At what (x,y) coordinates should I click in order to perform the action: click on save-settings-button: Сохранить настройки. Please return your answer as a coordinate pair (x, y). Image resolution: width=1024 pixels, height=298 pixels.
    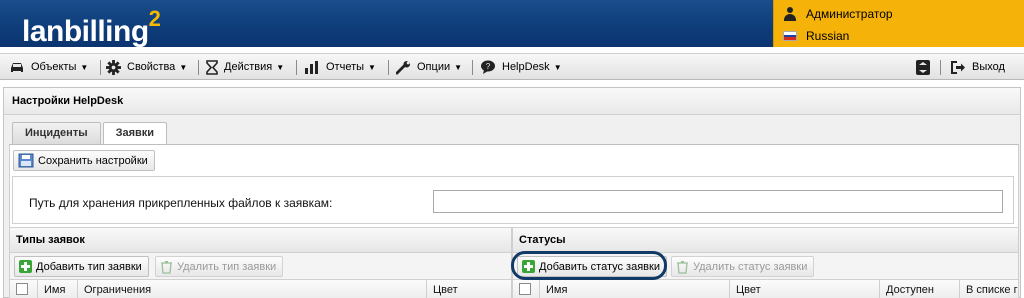
    Looking at the image, I should click on (84, 160).